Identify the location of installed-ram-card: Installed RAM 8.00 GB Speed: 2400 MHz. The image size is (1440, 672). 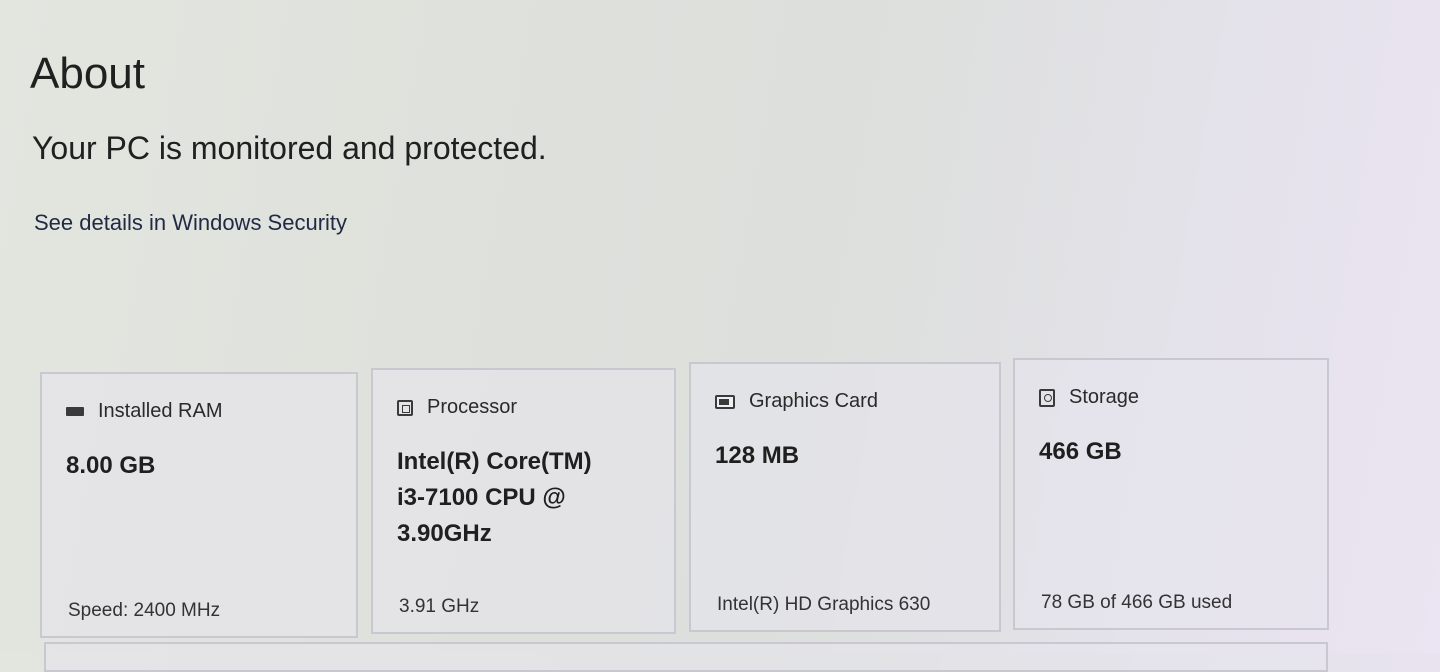
(199, 505).